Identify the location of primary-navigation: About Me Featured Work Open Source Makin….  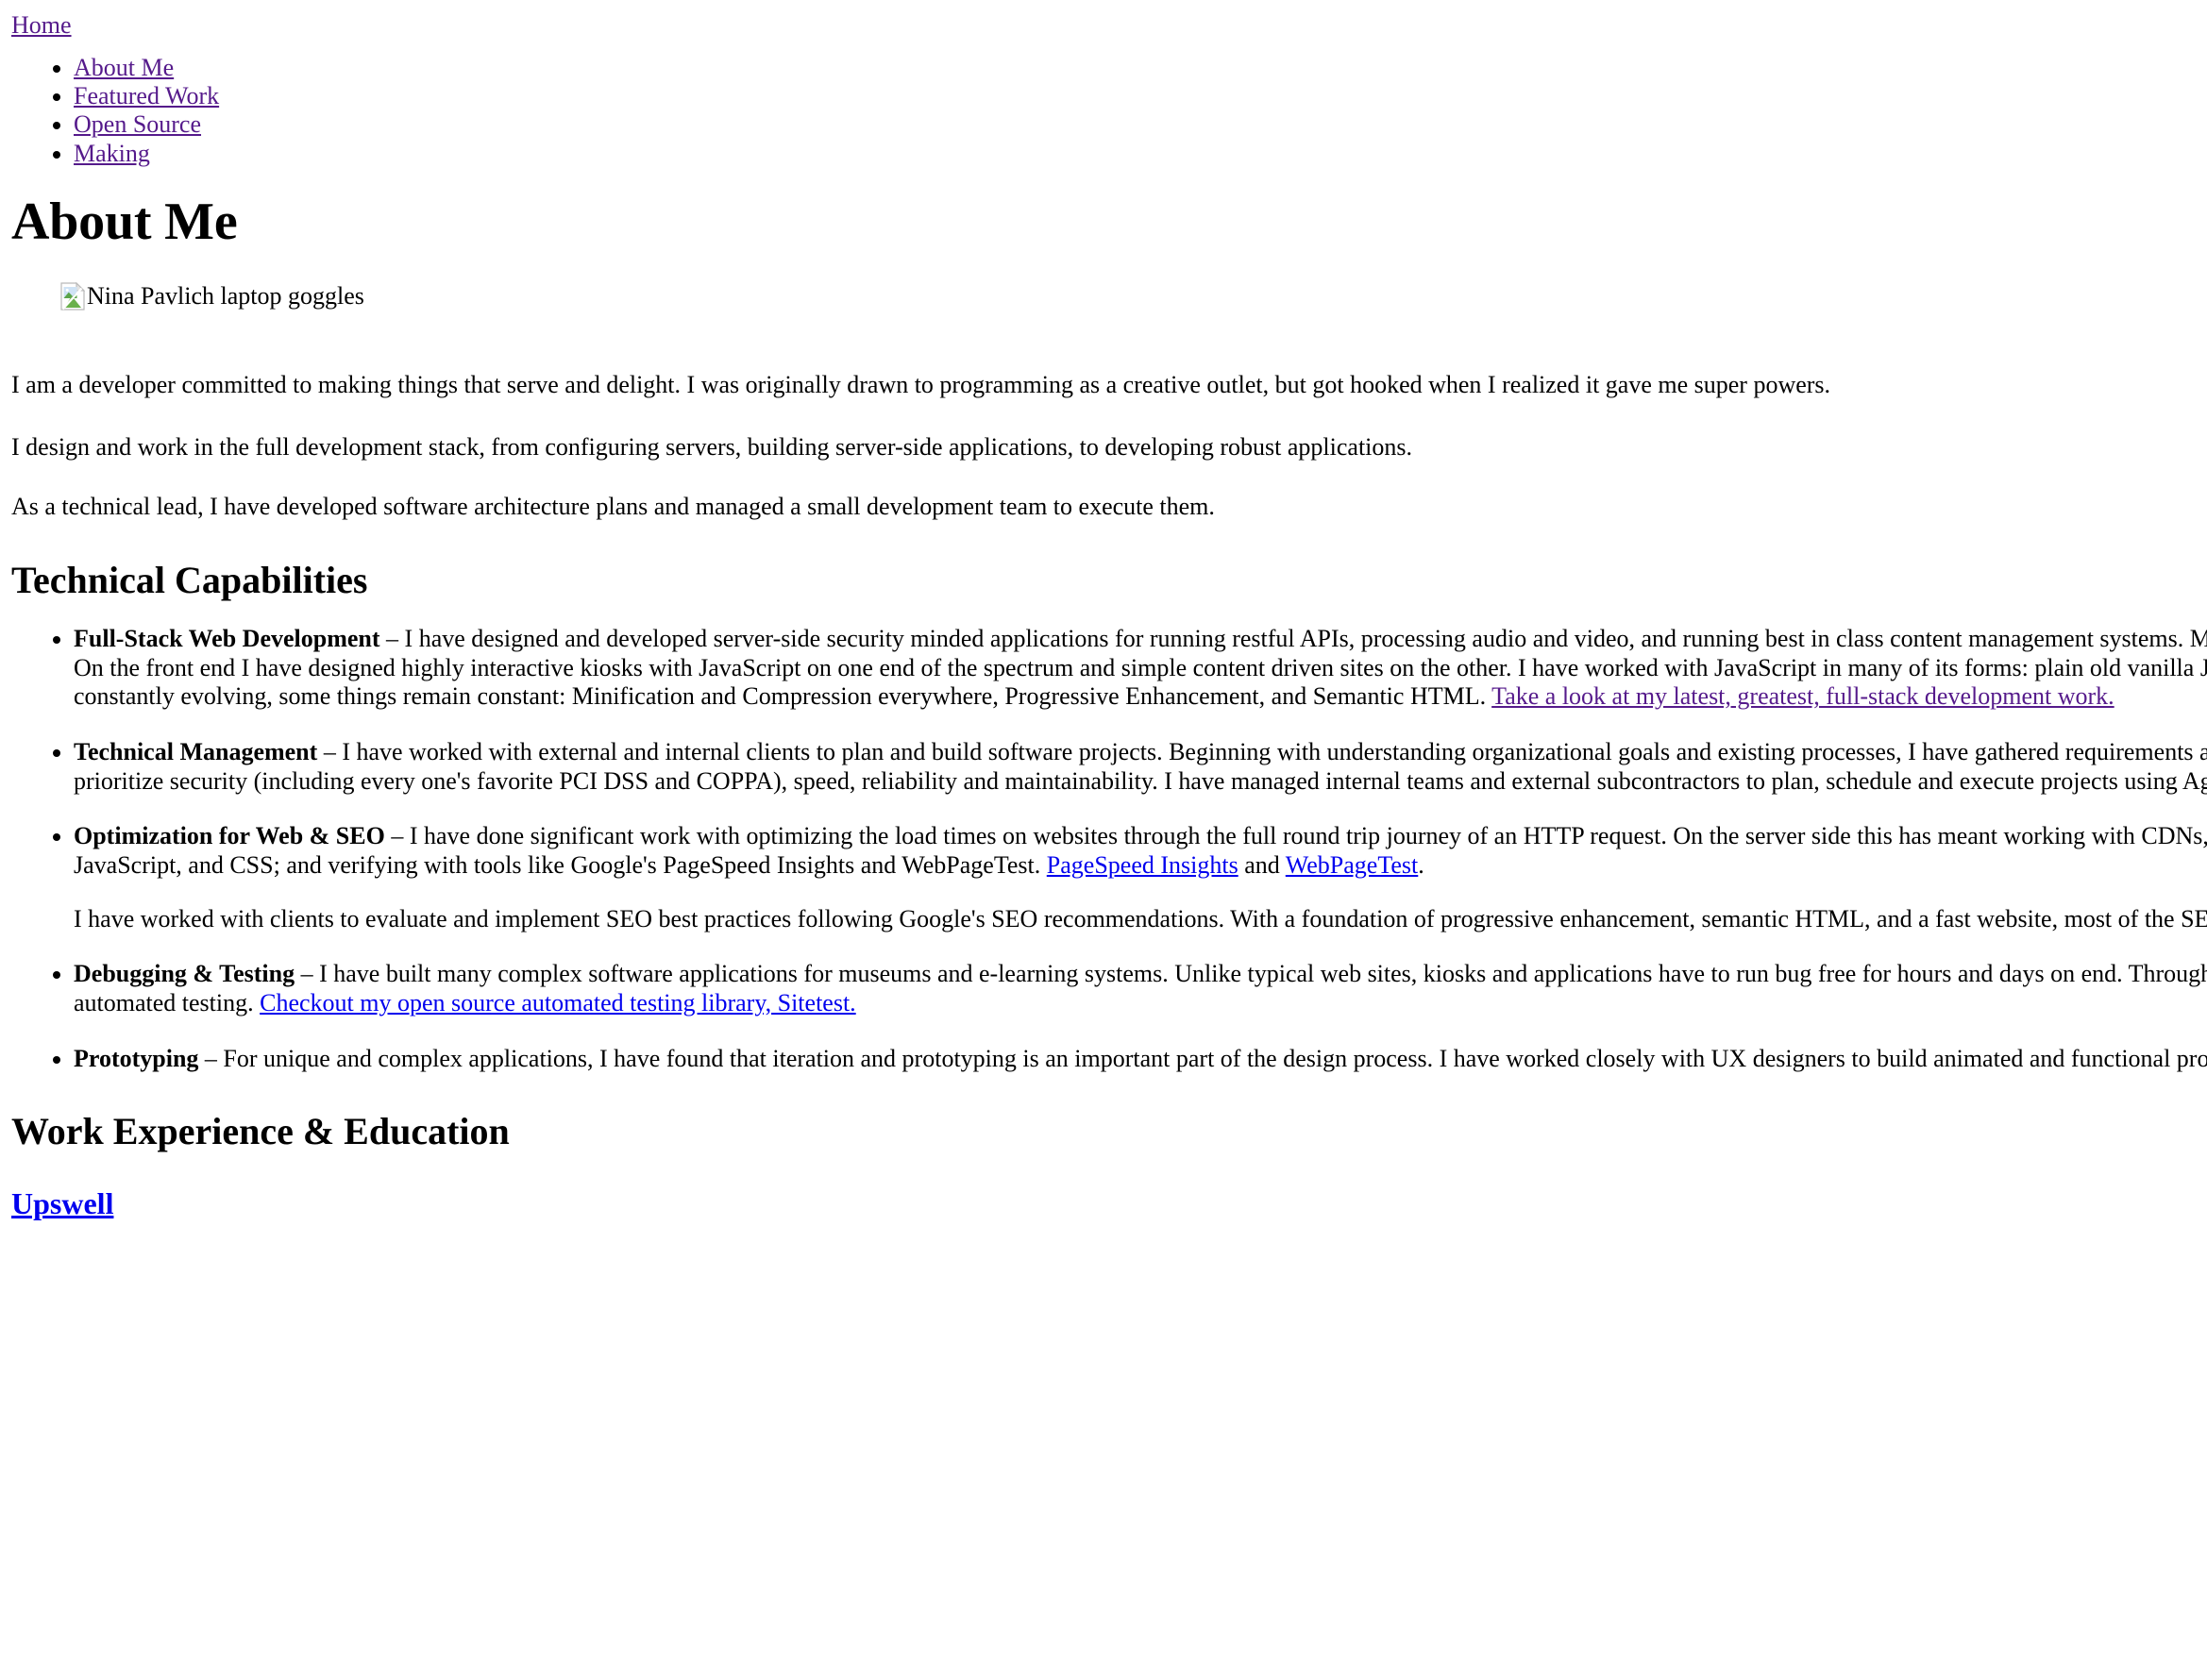
(1109, 111).